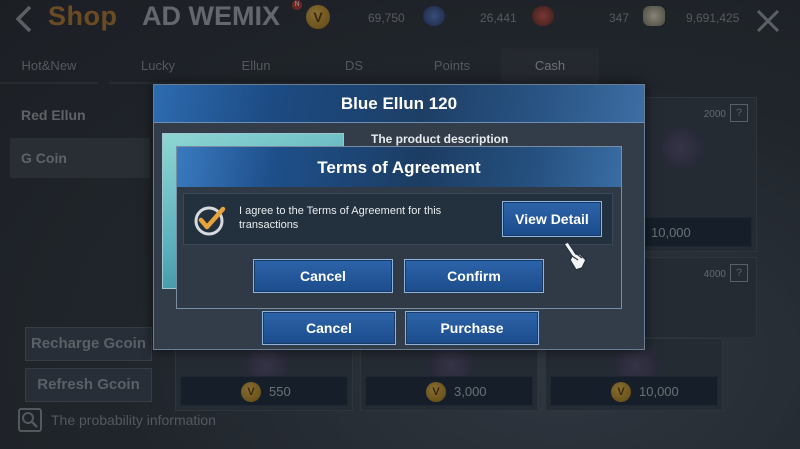  I want to click on confirm-button: Confirm, so click(474, 276).